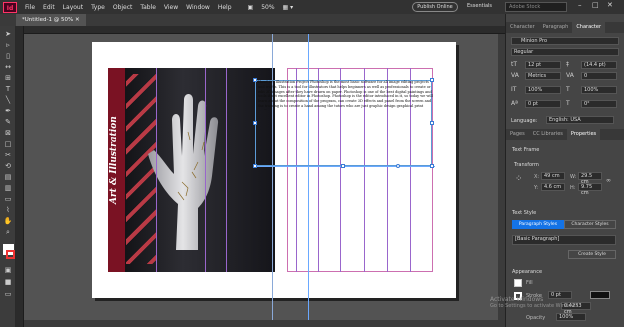  What do you see at coordinates (8, 210) in the screenshot?
I see `eyedropper-tool-icon: ⌇` at bounding box center [8, 210].